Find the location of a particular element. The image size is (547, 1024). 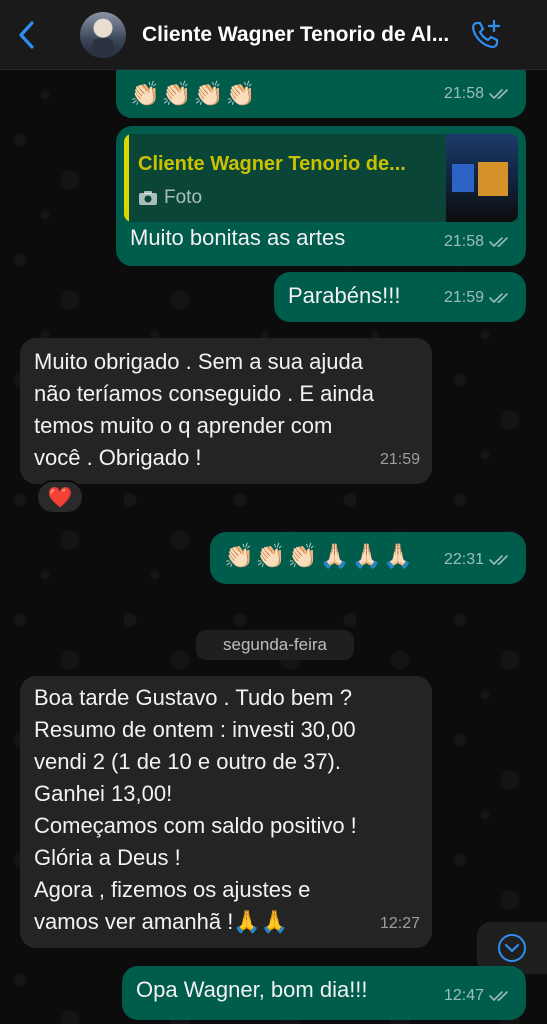

quote-type-label: Foto is located at coordinates (183, 197).